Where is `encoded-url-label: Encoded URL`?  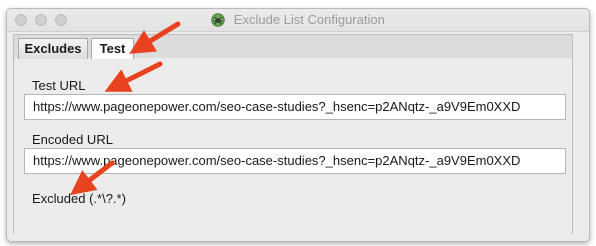
encoded-url-label: Encoded URL is located at coordinates (72, 139).